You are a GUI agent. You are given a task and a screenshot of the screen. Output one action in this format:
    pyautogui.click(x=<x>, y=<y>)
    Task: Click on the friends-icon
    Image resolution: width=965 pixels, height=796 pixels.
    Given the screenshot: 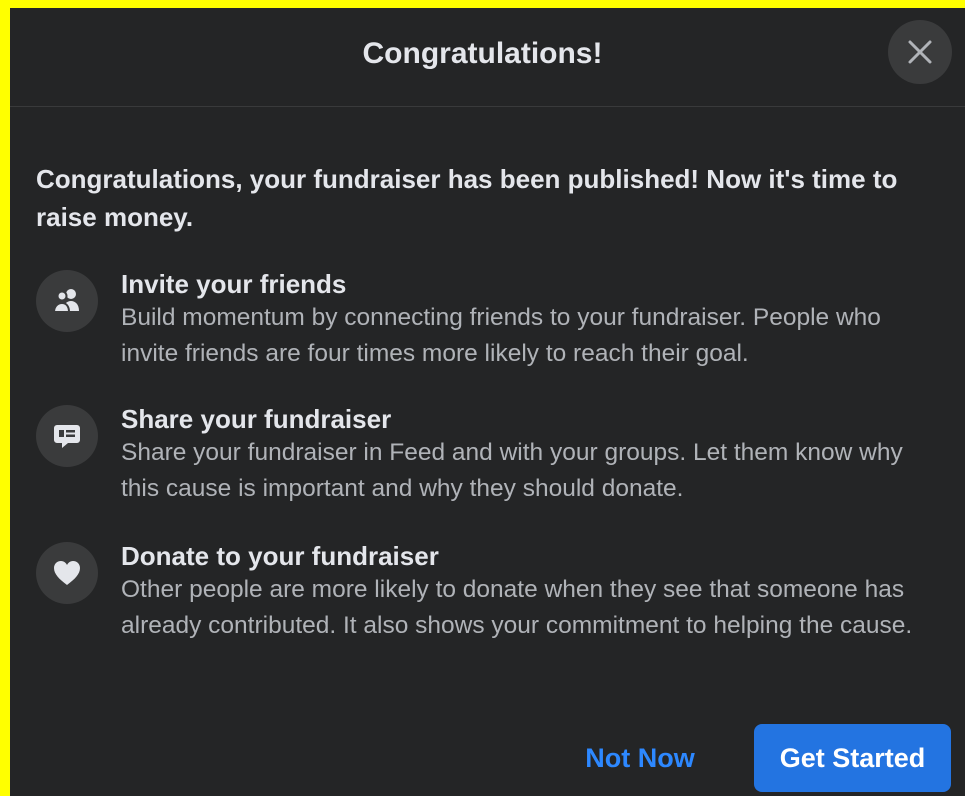 What is the action you would take?
    pyautogui.click(x=67, y=301)
    